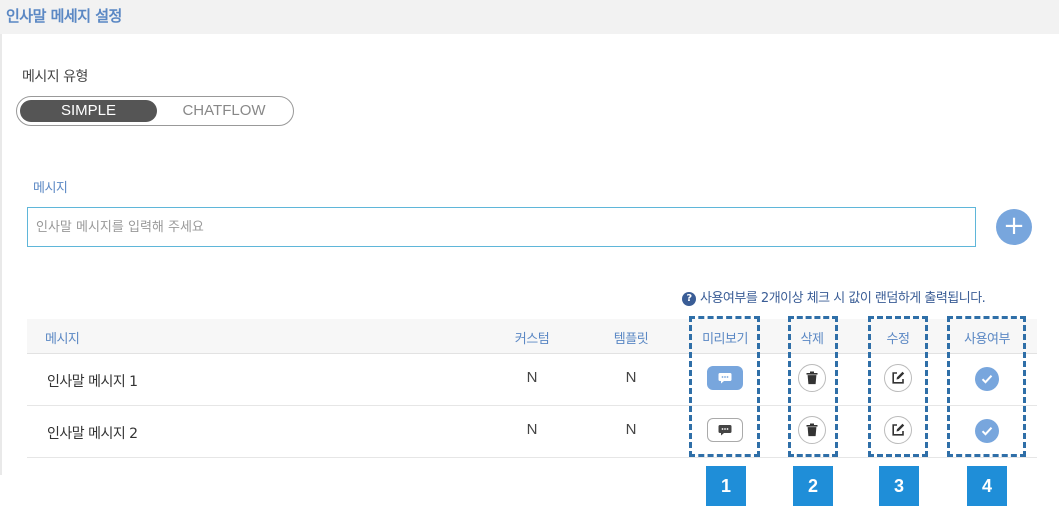  What do you see at coordinates (843, 298) in the screenshot?
I see `notice-text: 사용여부를 2개이상 체크 시 값이 랜덤하게 출력됩니다.` at bounding box center [843, 298].